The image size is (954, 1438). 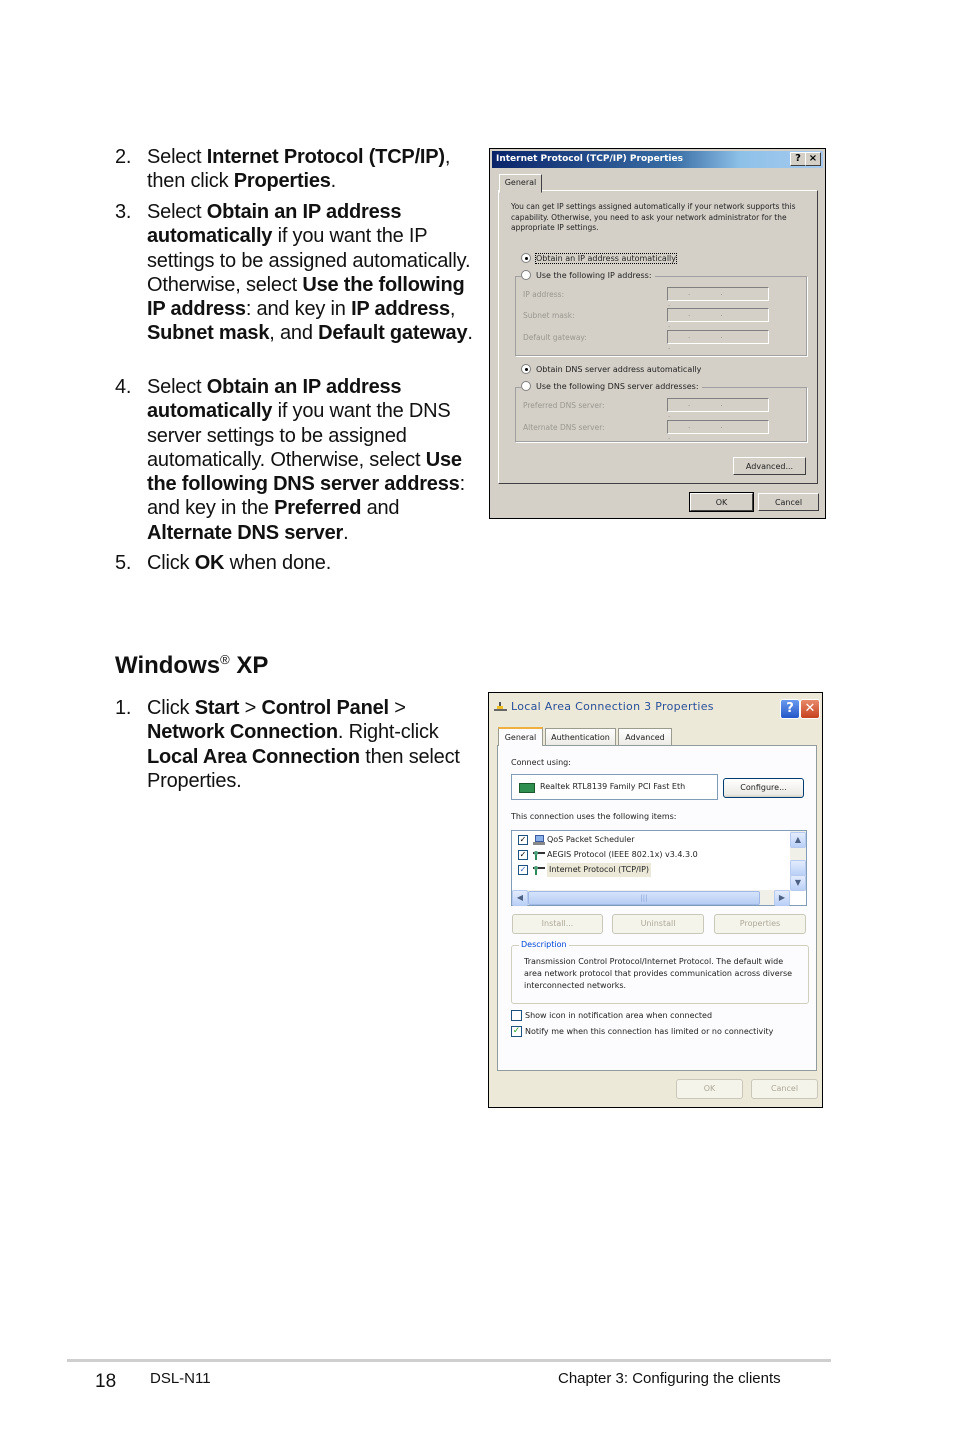 What do you see at coordinates (516, 1015) in the screenshot?
I see `checkbox-unchecked-icon` at bounding box center [516, 1015].